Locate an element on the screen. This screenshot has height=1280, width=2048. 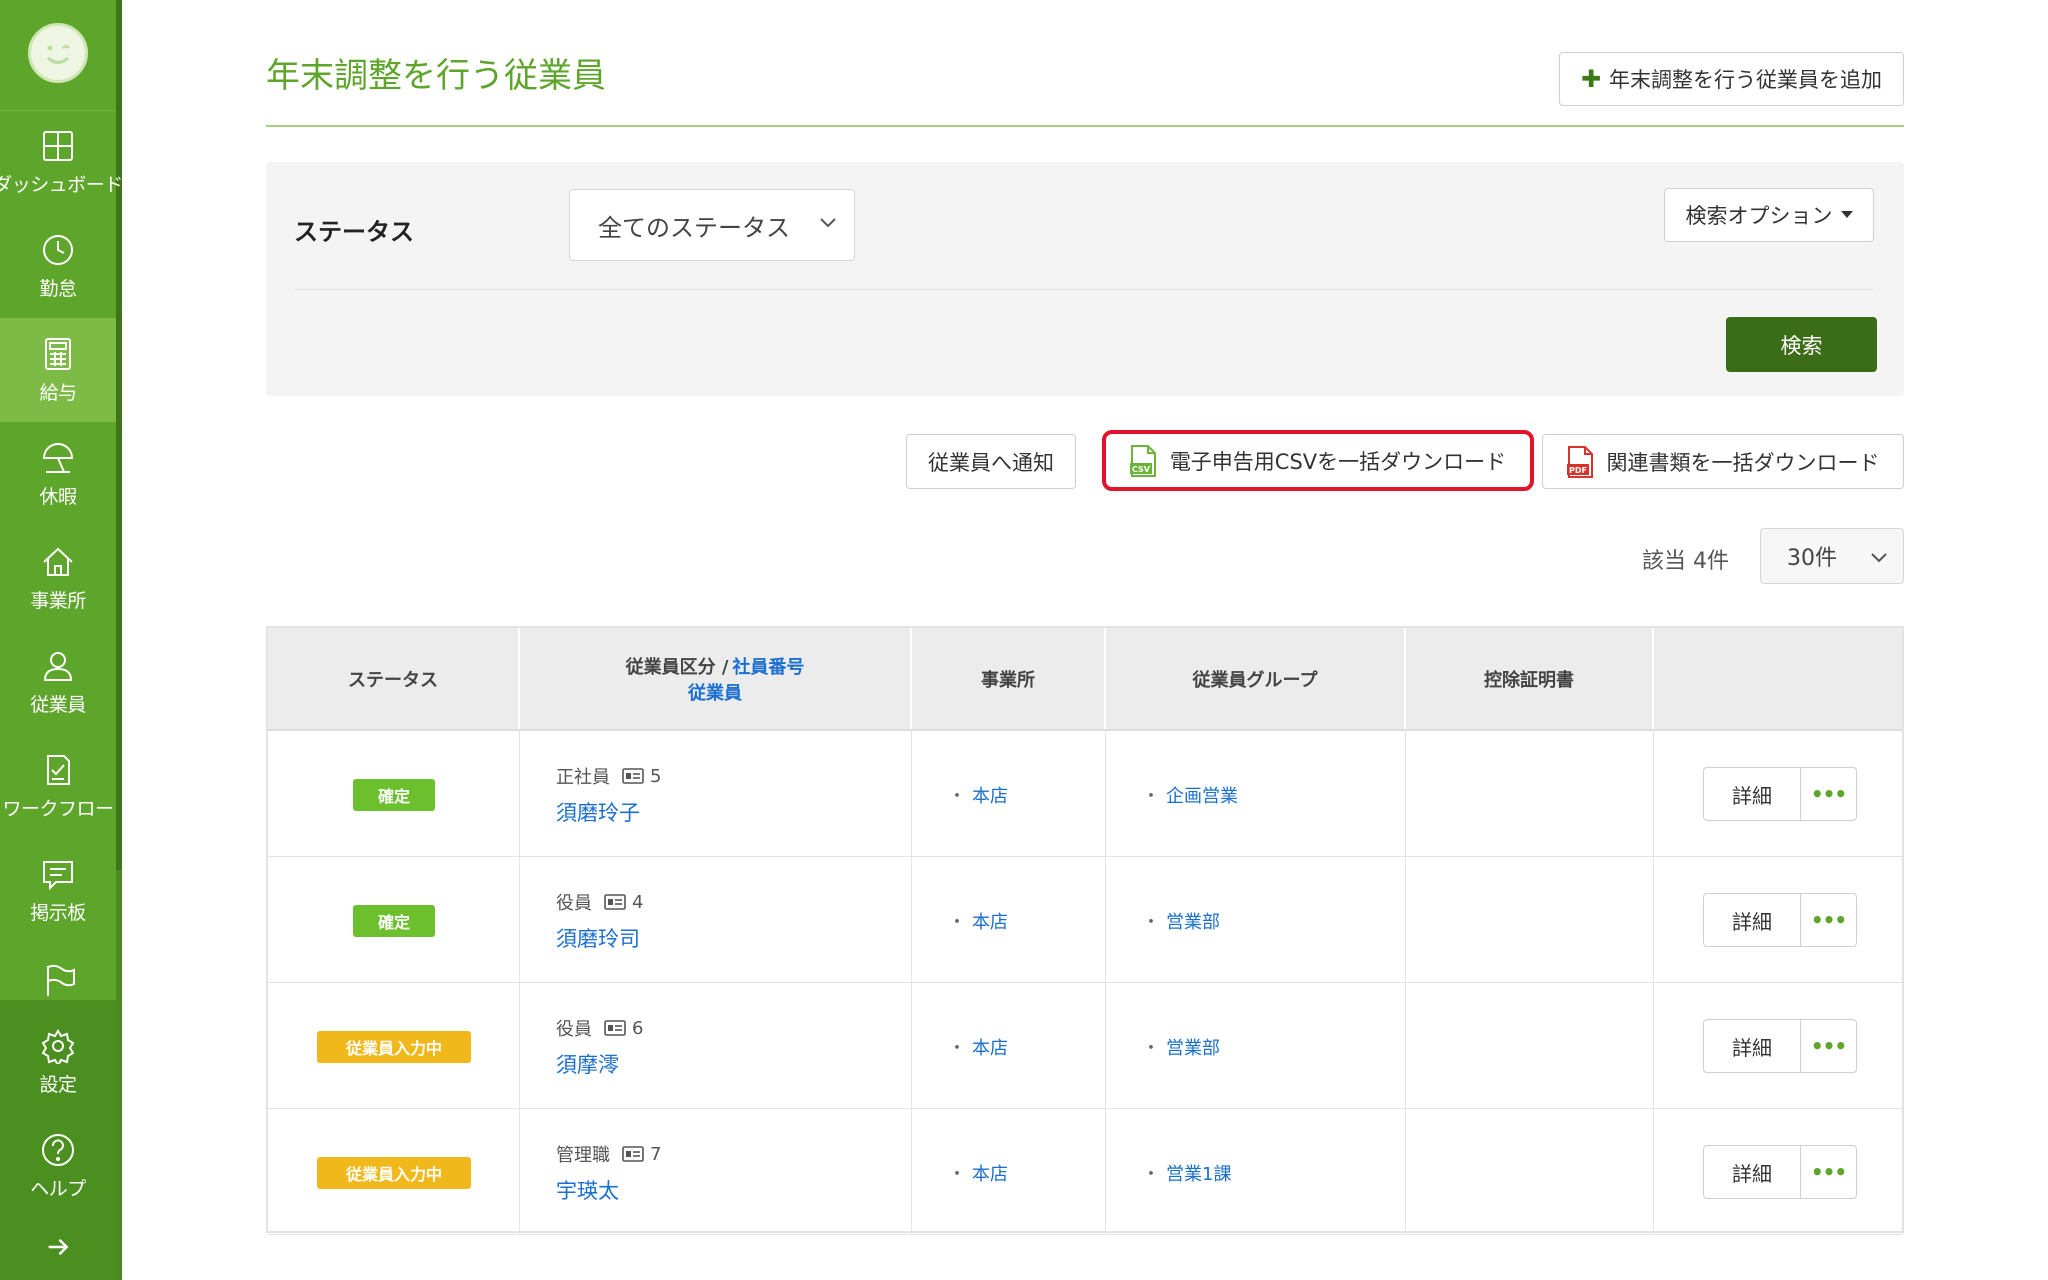
sort-employee-link: 従業員 is located at coordinates (715, 692).